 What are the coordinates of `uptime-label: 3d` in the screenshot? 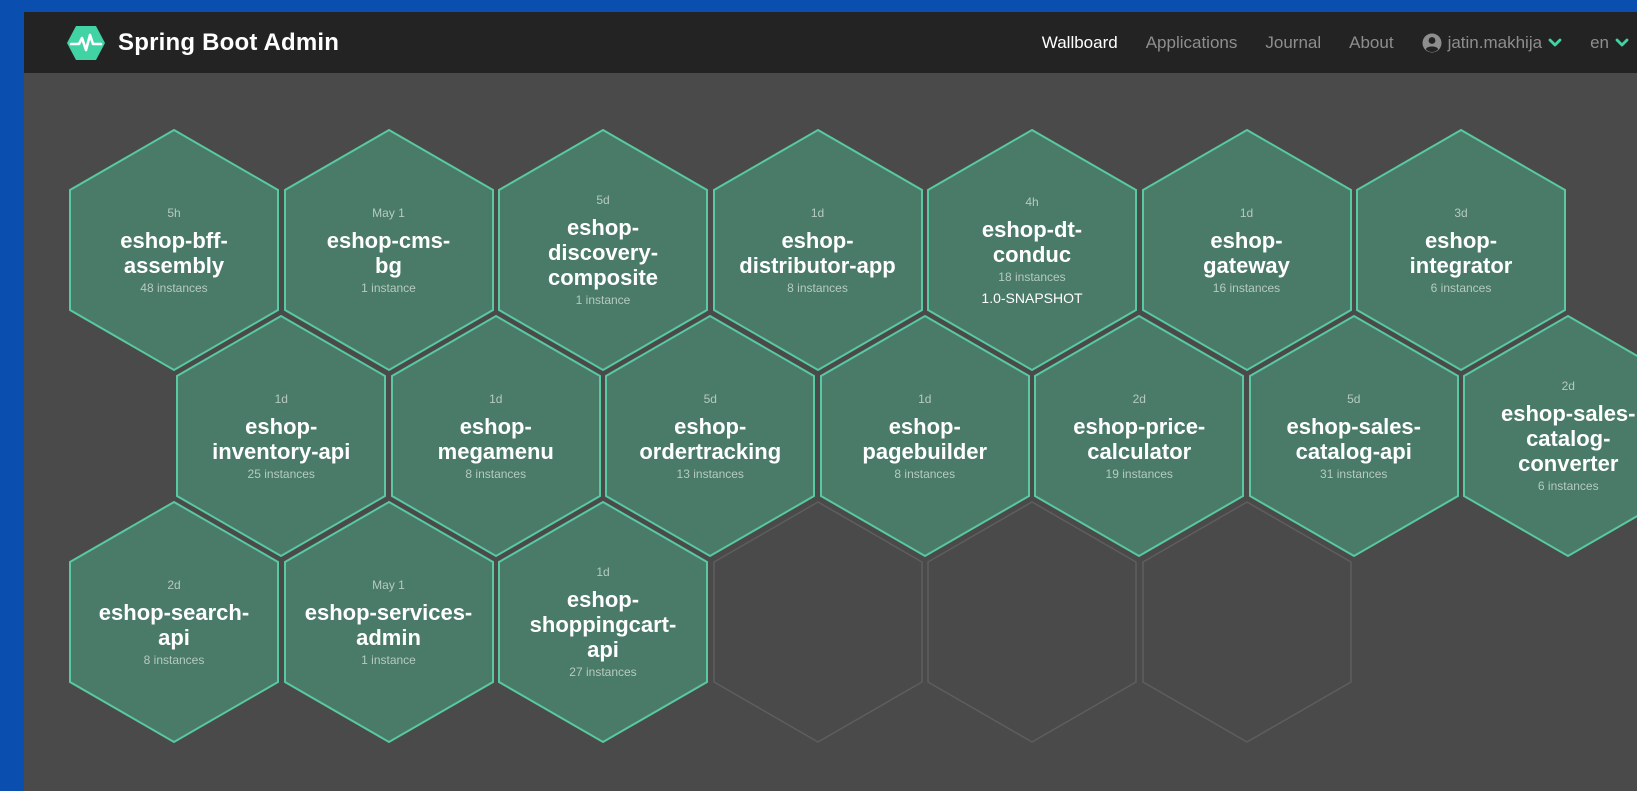 It's located at (1461, 212).